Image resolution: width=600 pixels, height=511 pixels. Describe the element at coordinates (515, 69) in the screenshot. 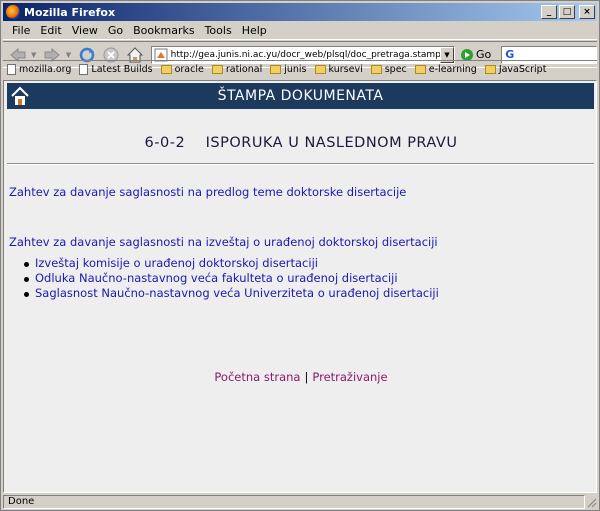

I see `bookmark-folder-javascript: JavaScript` at that location.